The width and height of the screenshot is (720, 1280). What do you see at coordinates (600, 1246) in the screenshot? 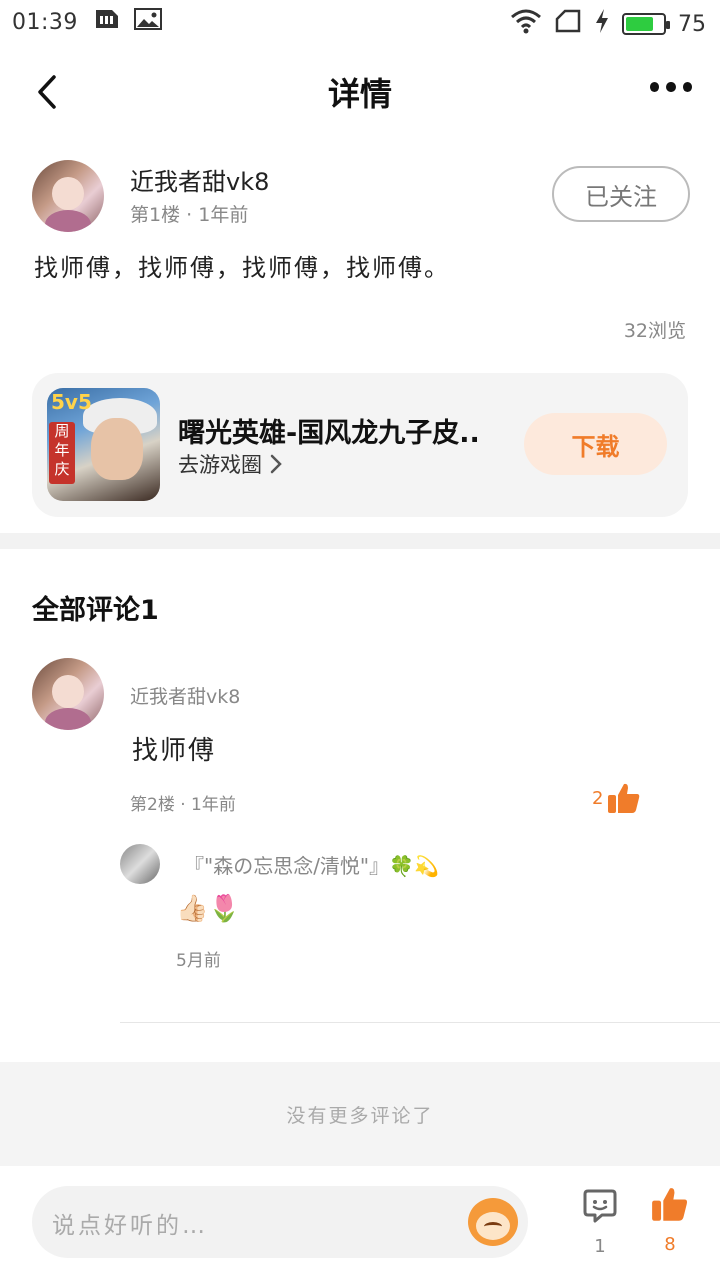
I see `comment-count: 1` at bounding box center [600, 1246].